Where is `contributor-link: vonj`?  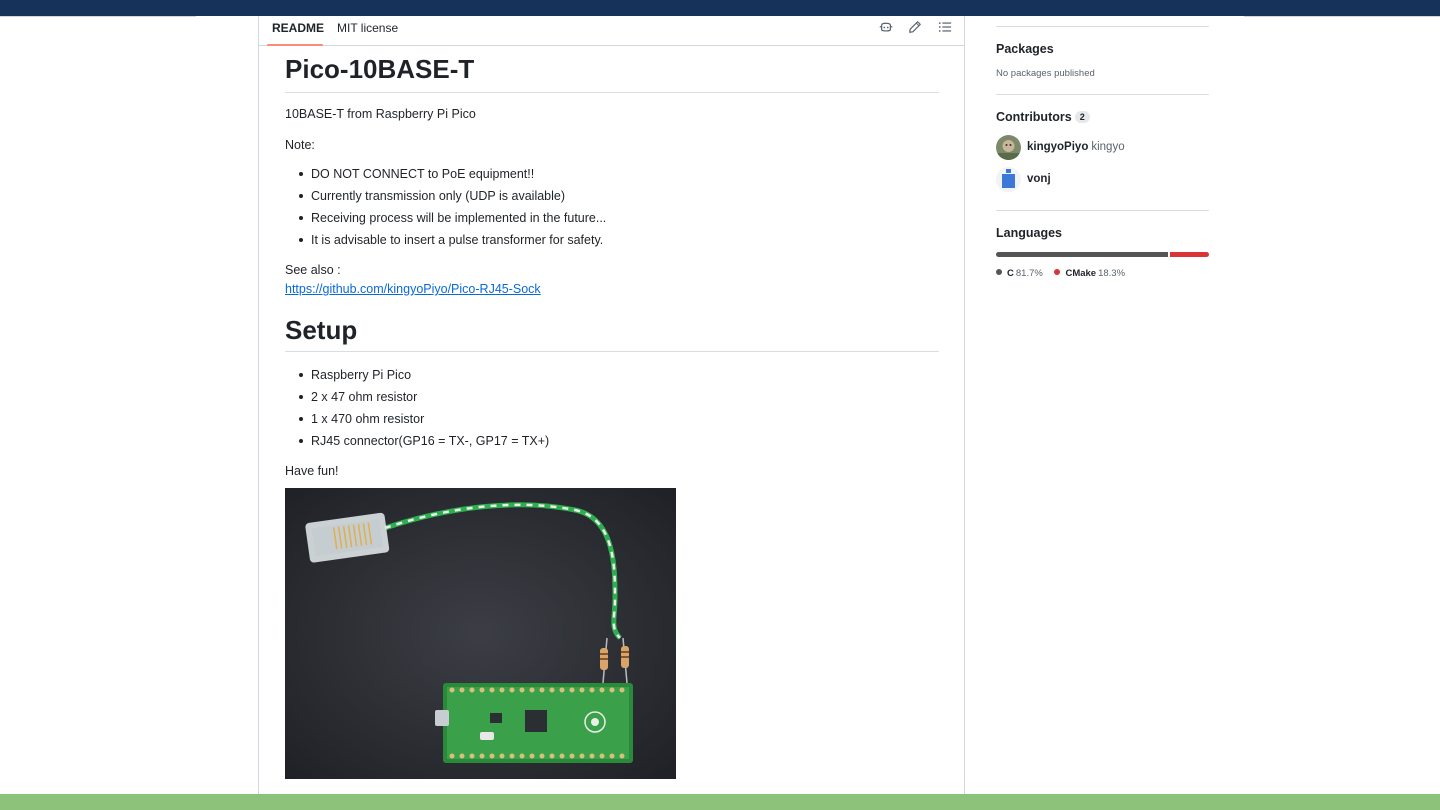 contributor-link: vonj is located at coordinates (1039, 179).